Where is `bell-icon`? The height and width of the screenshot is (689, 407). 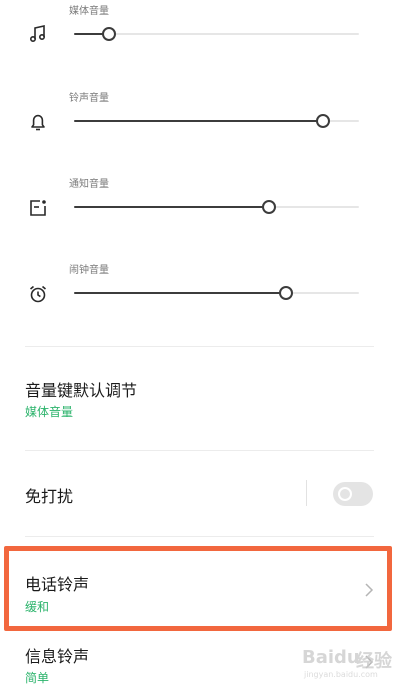
bell-icon is located at coordinates (38, 122).